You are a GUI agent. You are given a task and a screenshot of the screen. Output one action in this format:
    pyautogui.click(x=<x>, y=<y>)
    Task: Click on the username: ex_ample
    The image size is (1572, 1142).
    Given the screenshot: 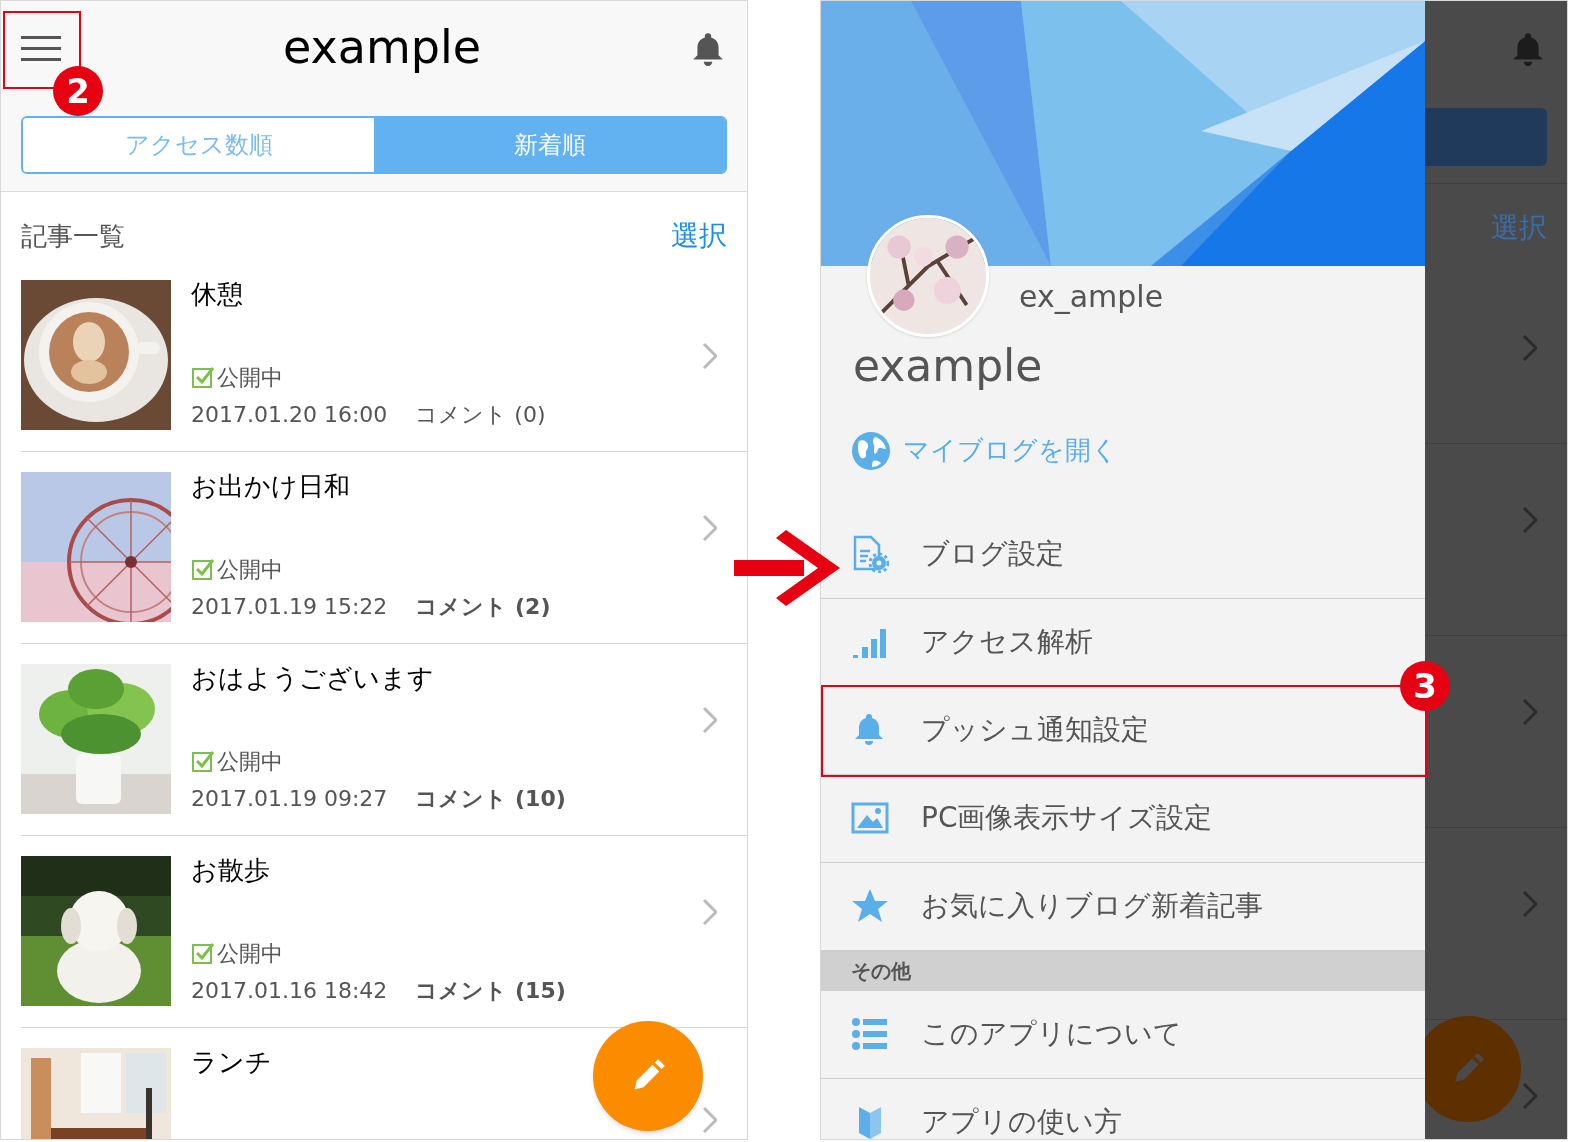 What is the action you would take?
    pyautogui.click(x=1091, y=297)
    